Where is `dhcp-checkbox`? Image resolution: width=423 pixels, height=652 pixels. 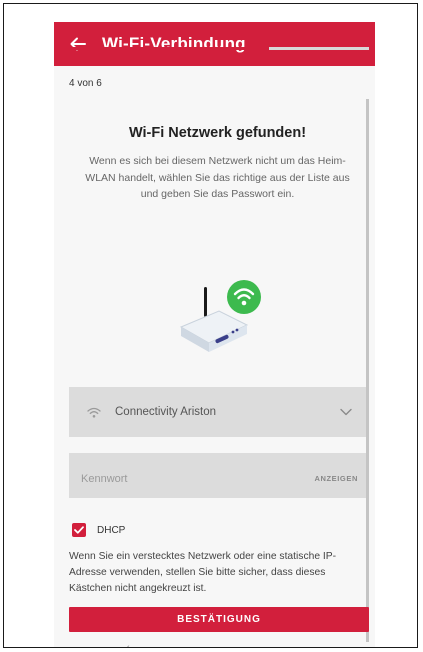 dhcp-checkbox is located at coordinates (79, 530).